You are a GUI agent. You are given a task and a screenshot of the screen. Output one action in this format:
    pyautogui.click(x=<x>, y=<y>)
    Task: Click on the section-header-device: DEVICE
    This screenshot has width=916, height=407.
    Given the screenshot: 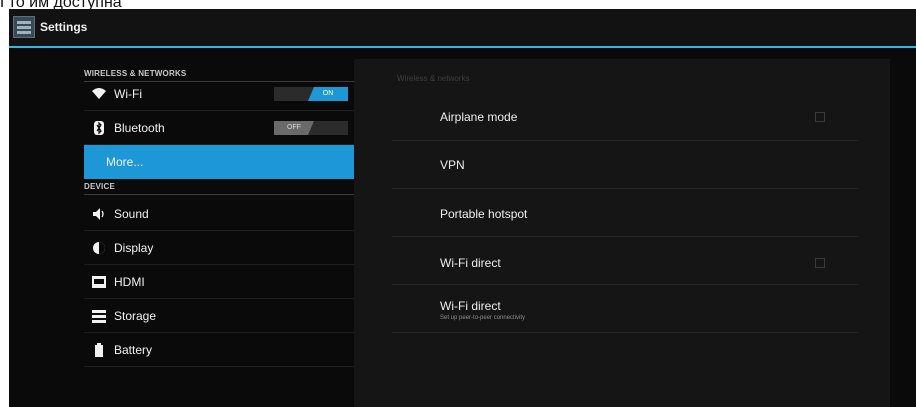 What is the action you would take?
    pyautogui.click(x=219, y=188)
    